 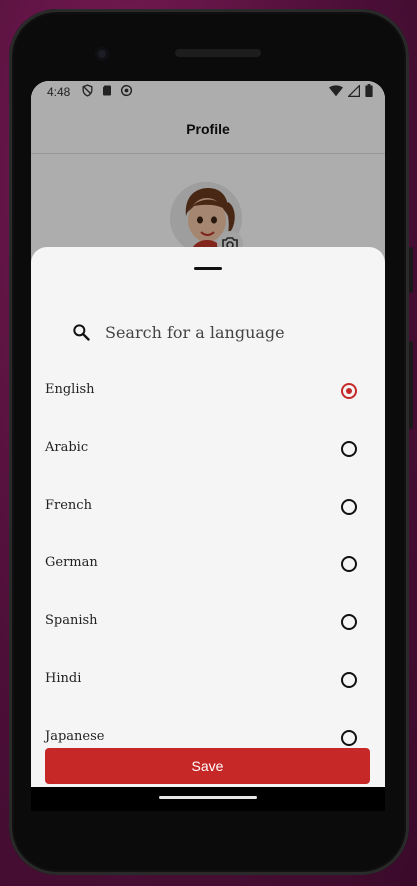 I want to click on volume-button, so click(x=411, y=270).